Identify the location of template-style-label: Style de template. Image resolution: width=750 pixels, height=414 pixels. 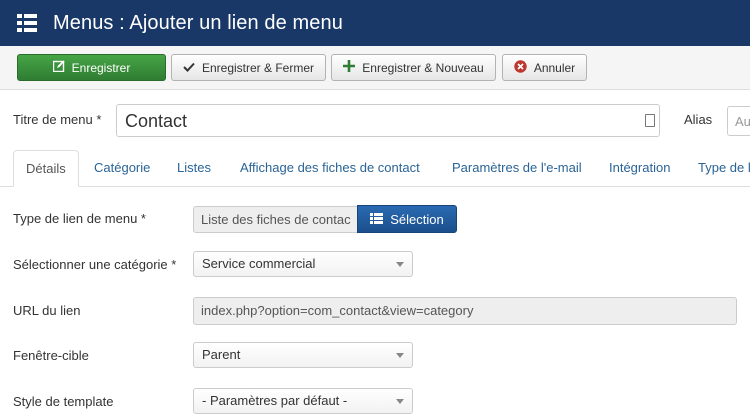
(63, 401).